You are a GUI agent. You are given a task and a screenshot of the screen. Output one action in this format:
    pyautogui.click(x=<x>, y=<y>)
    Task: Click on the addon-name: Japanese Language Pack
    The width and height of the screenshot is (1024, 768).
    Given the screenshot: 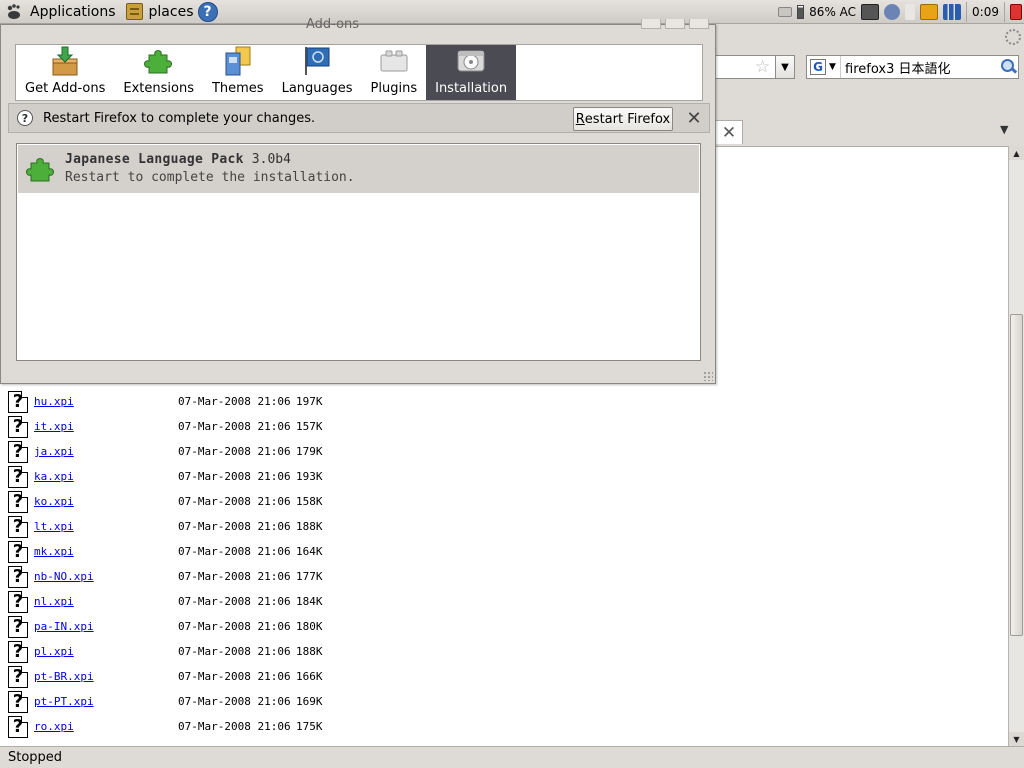 What is the action you would take?
    pyautogui.click(x=154, y=159)
    